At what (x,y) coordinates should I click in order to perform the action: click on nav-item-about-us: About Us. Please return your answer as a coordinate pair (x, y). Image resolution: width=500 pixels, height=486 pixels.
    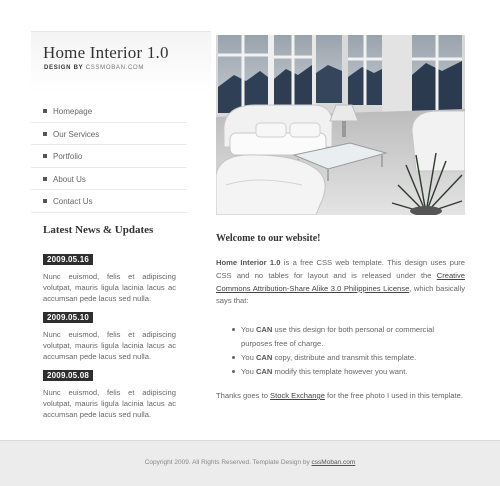
    Looking at the image, I should click on (109, 179).